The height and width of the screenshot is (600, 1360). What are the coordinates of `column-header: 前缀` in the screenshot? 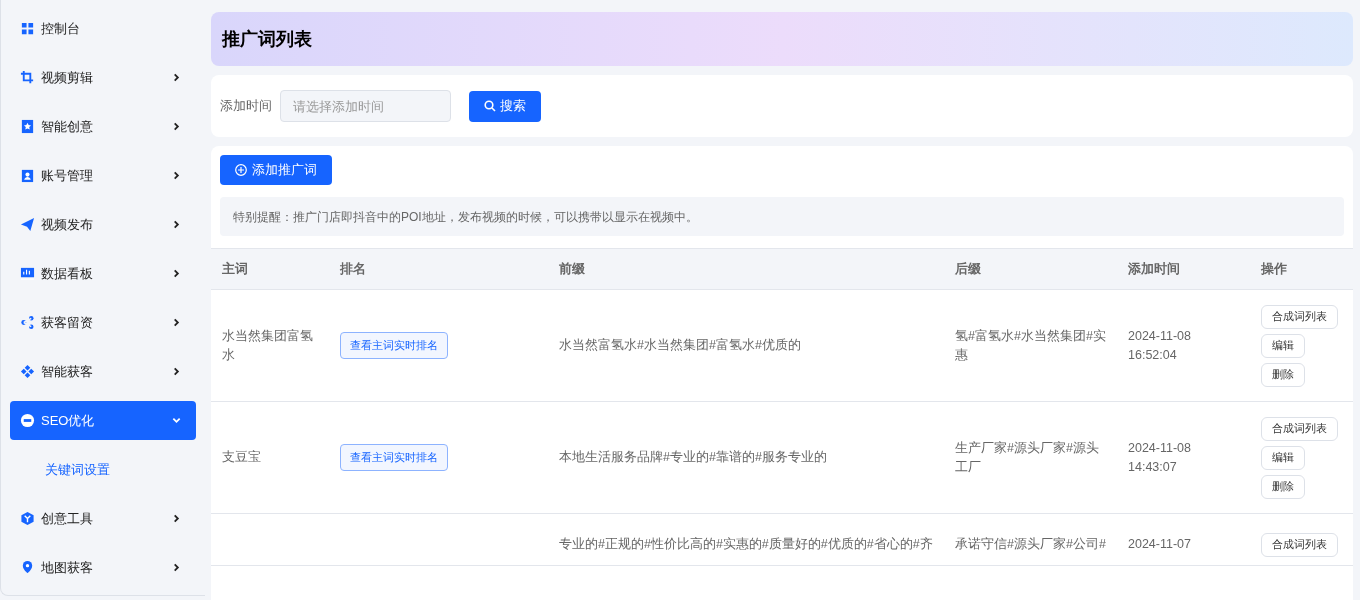 It's located at (572, 269).